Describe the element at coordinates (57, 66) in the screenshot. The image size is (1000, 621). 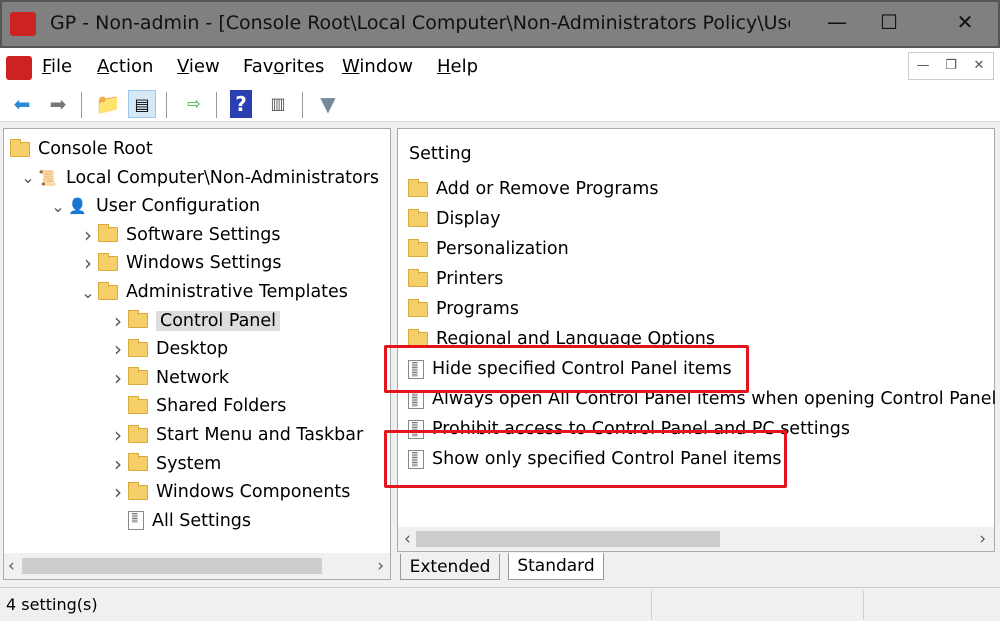
I see `menu-file: File` at that location.